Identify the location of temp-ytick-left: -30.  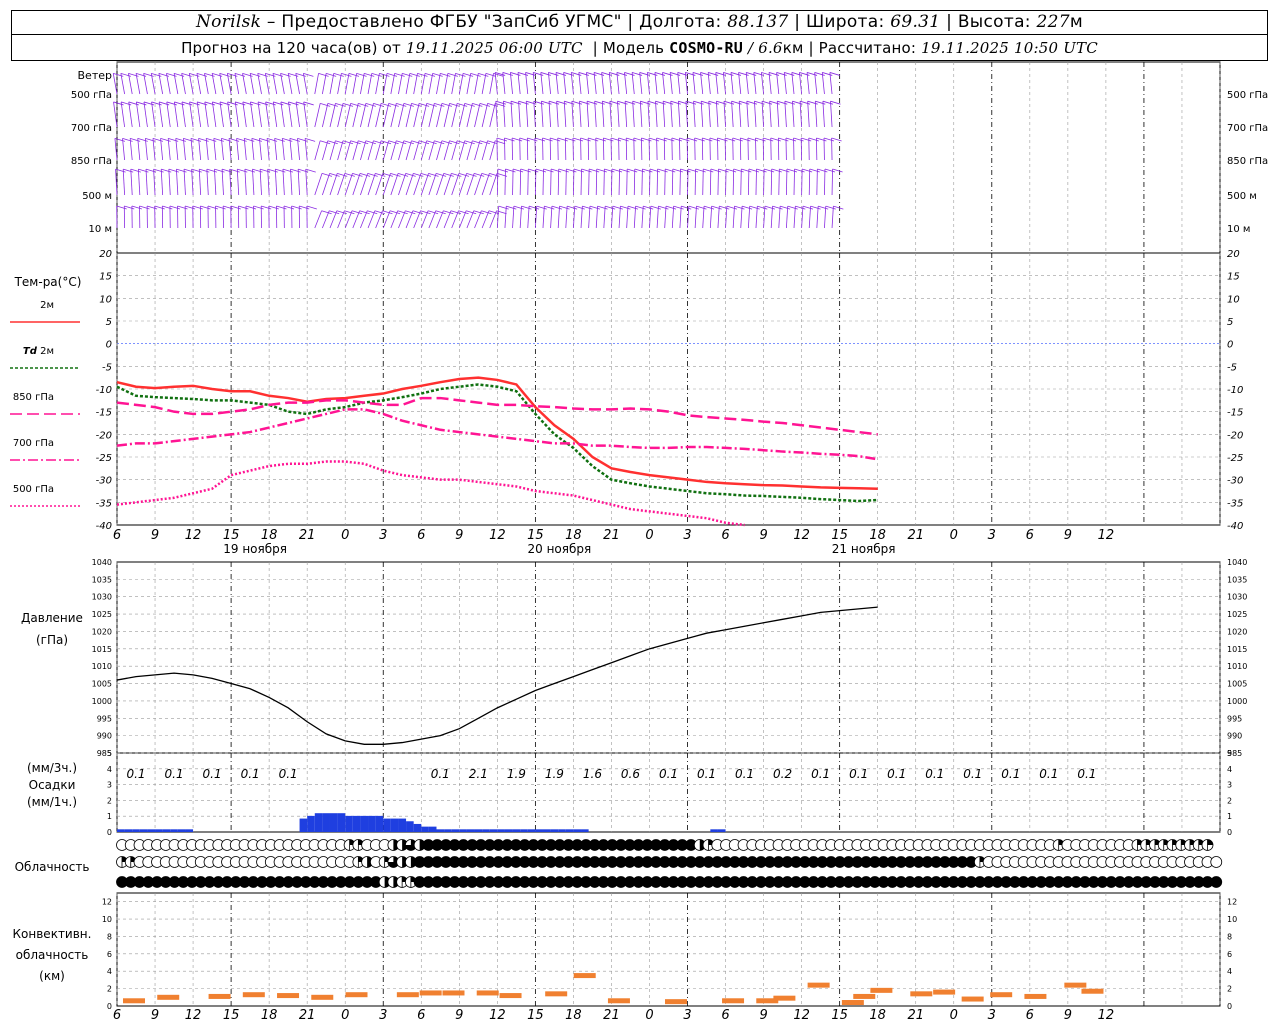
(104, 481).